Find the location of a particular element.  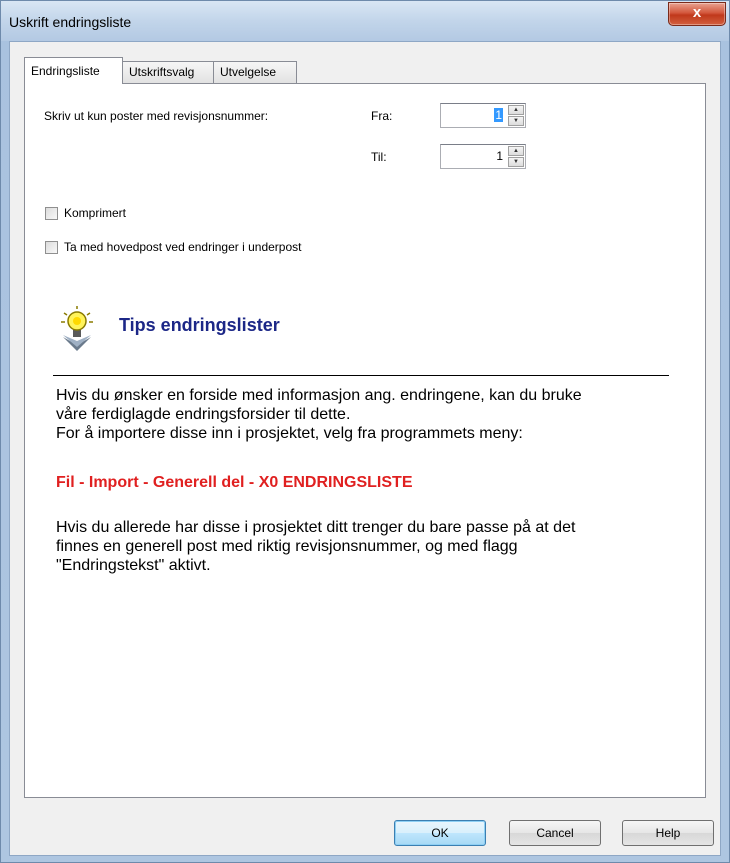

revision-label: Skriv ut kun poster med revisjonsnummer: is located at coordinates (156, 116).